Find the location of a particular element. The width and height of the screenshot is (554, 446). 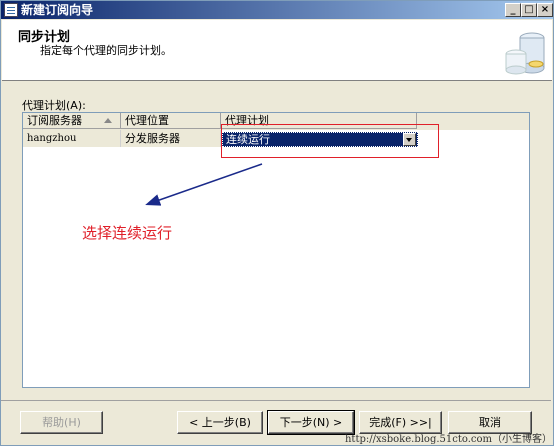

annotation-arrow-icon is located at coordinates (204, 184).